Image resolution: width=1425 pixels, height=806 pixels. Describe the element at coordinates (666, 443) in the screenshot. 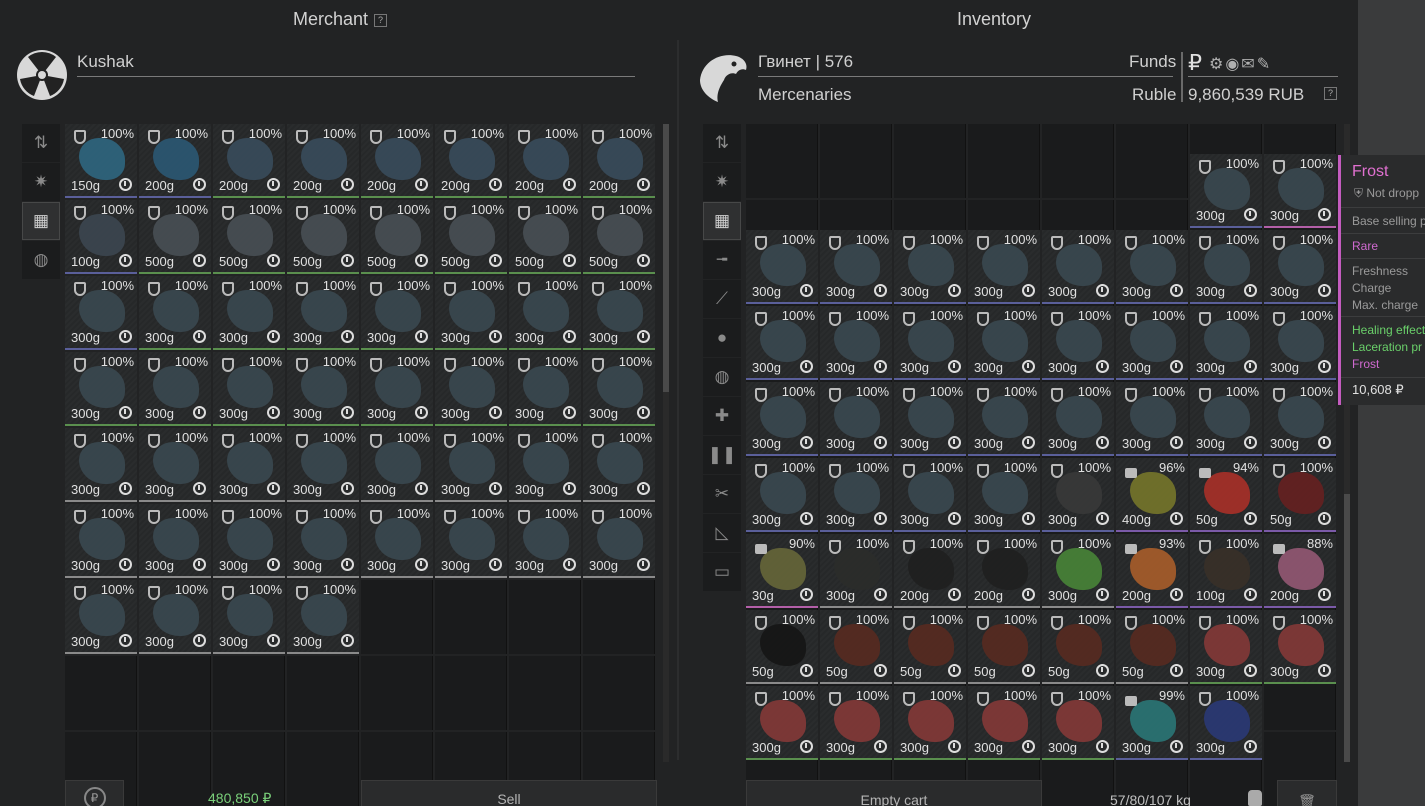

I see `merchant-scrollbar` at that location.